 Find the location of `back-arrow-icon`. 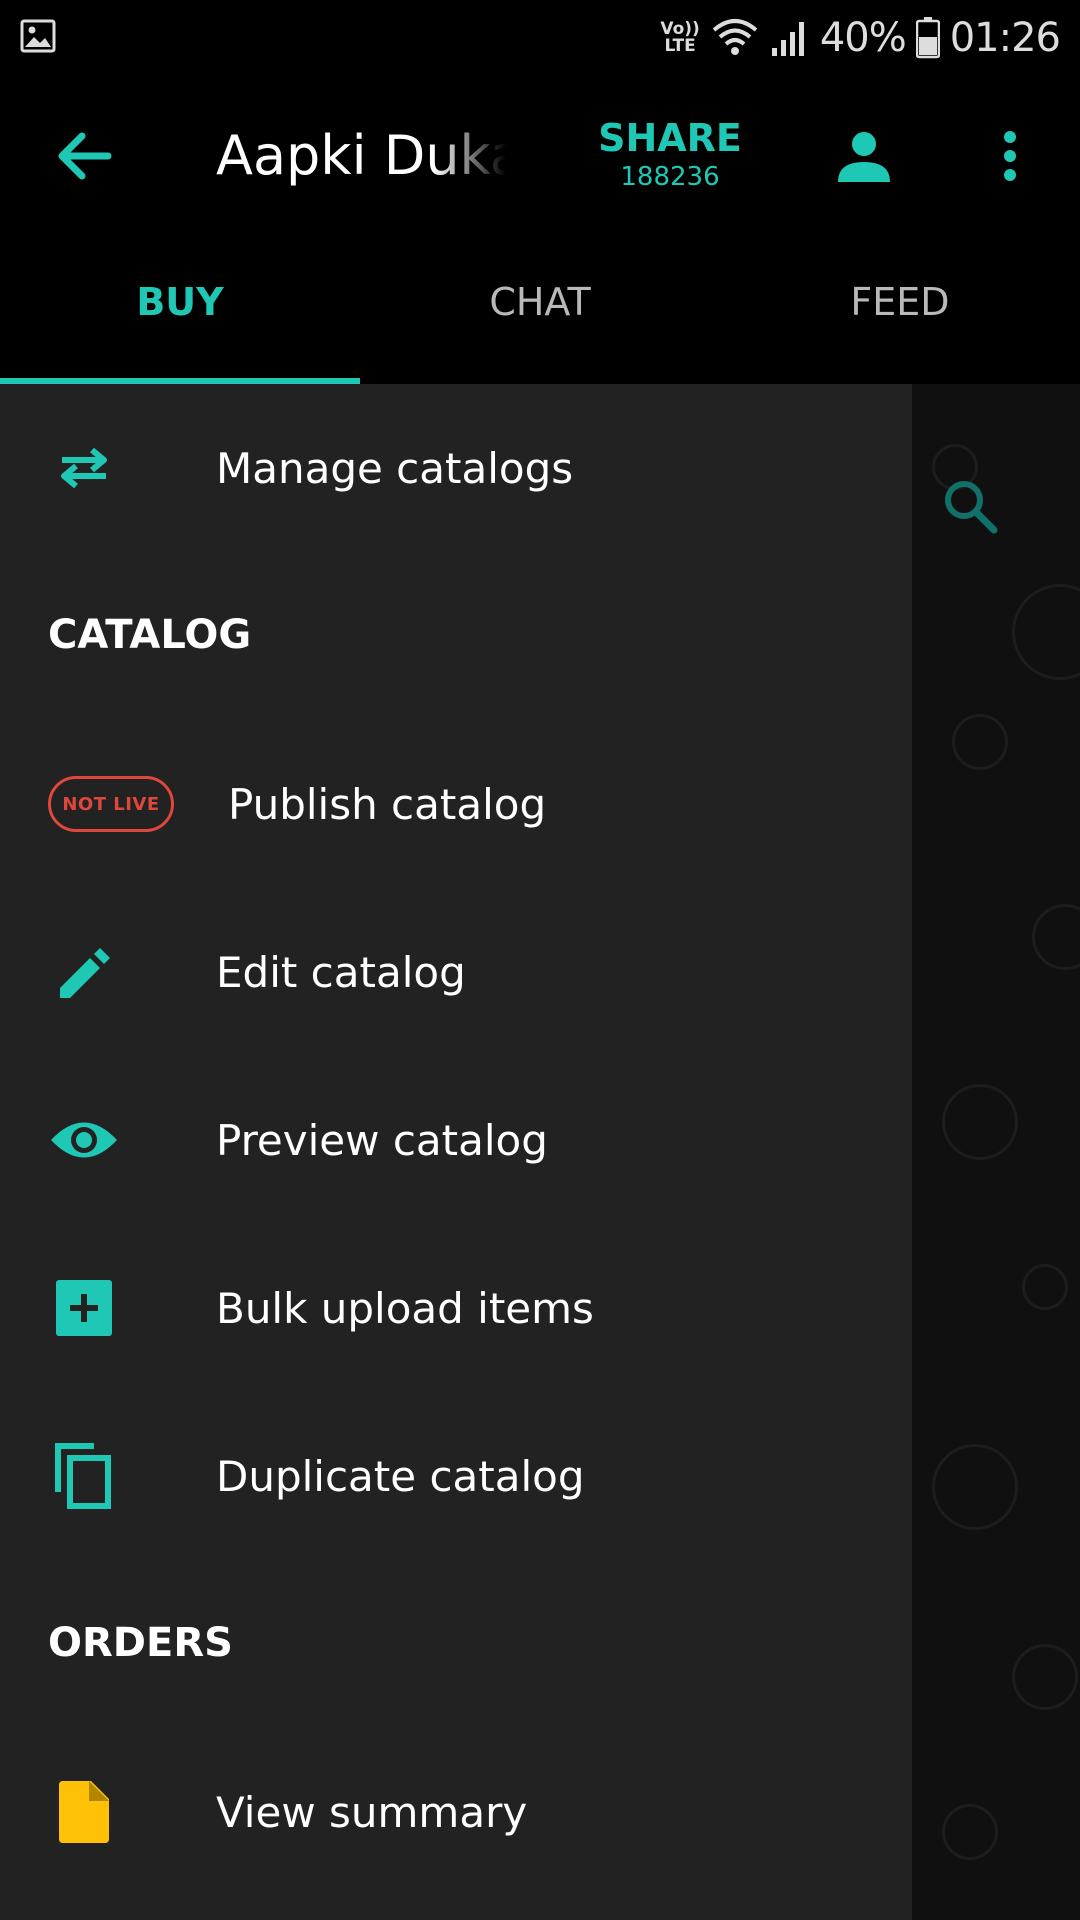

back-arrow-icon is located at coordinates (85, 156).